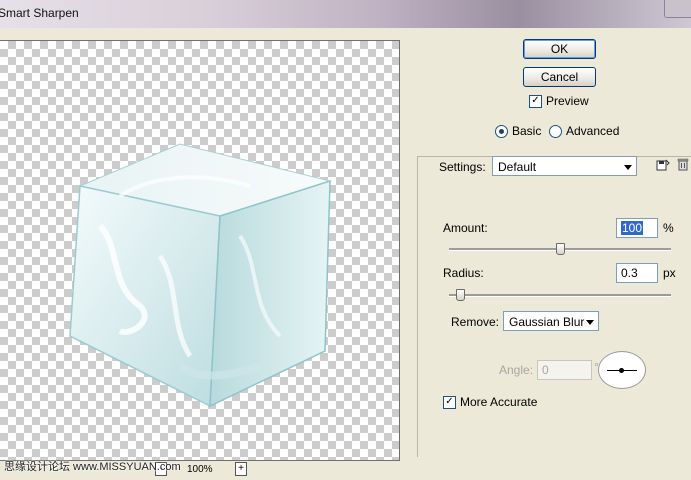 The width and height of the screenshot is (691, 480). What do you see at coordinates (463, 273) in the screenshot?
I see `radius-label: Radius:` at bounding box center [463, 273].